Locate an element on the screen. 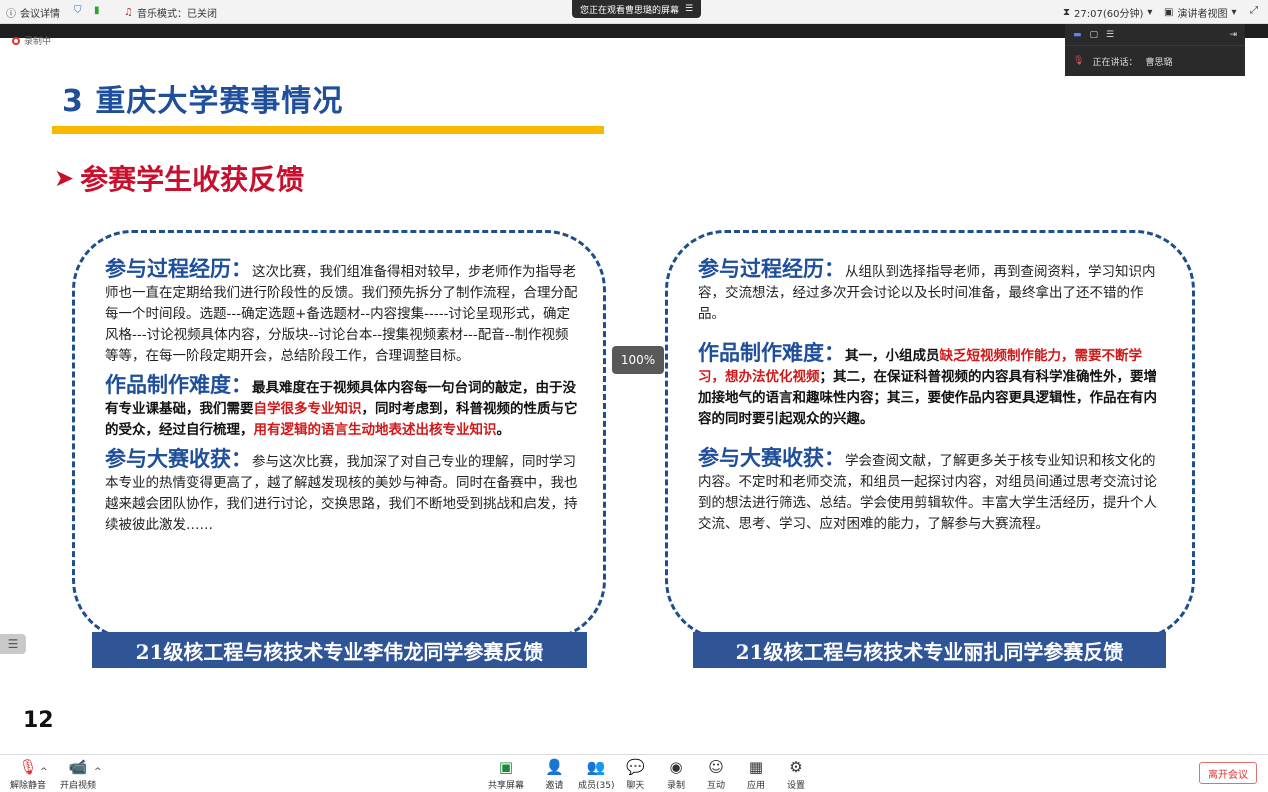  timer-label: 27:07(60分钟) is located at coordinates (1109, 14).